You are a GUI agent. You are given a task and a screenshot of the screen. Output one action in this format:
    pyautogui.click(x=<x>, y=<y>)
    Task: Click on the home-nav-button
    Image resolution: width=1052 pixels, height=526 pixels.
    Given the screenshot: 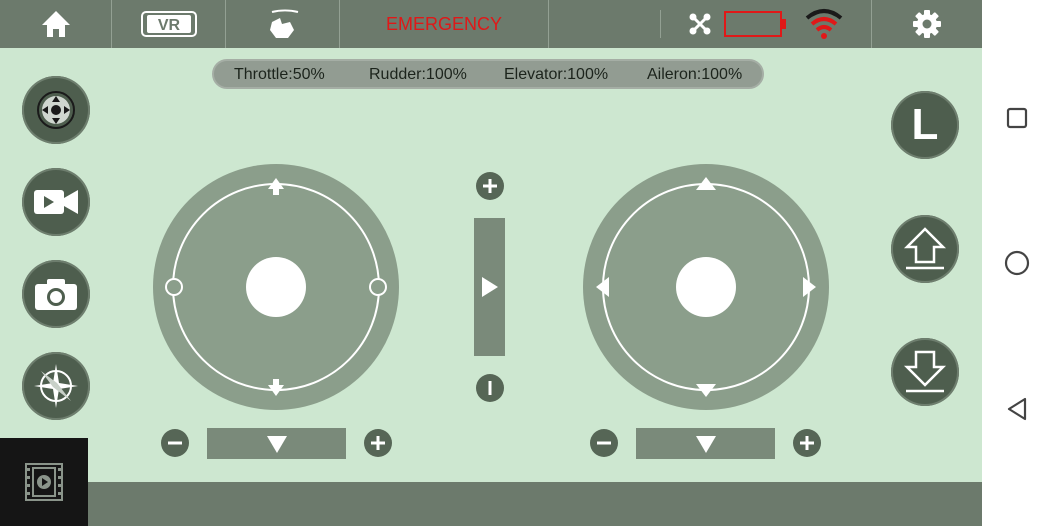 What is the action you would take?
    pyautogui.click(x=1017, y=265)
    